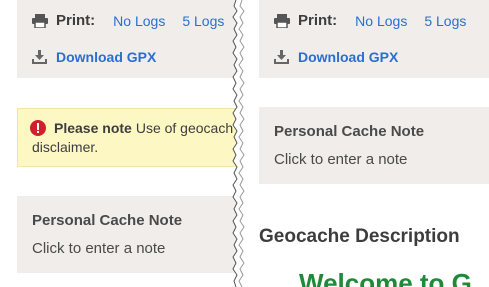 Image resolution: width=489 pixels, height=287 pixels. Describe the element at coordinates (65, 147) in the screenshot. I see `disclaimer-text-continued: disclaimer.` at that location.